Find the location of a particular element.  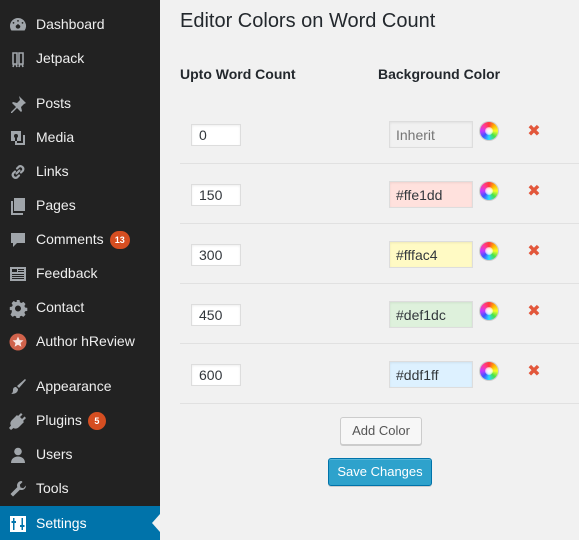

sidebar-item-label: Contact is located at coordinates (60, 307).